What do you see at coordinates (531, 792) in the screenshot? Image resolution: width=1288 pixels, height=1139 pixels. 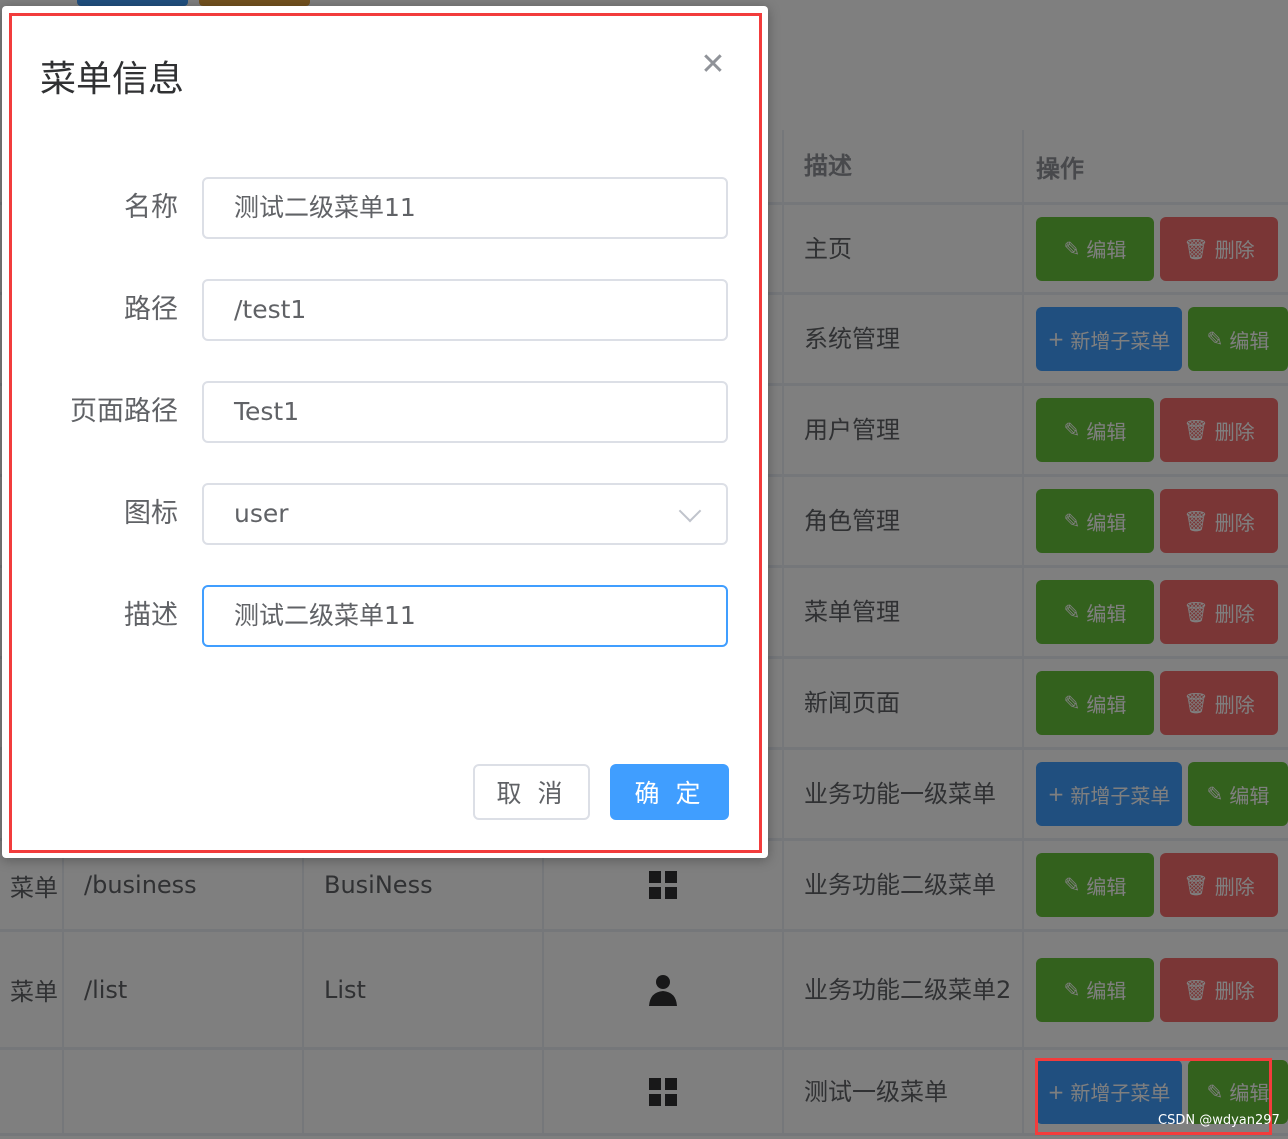 I see `cancel-button: 取 消` at bounding box center [531, 792].